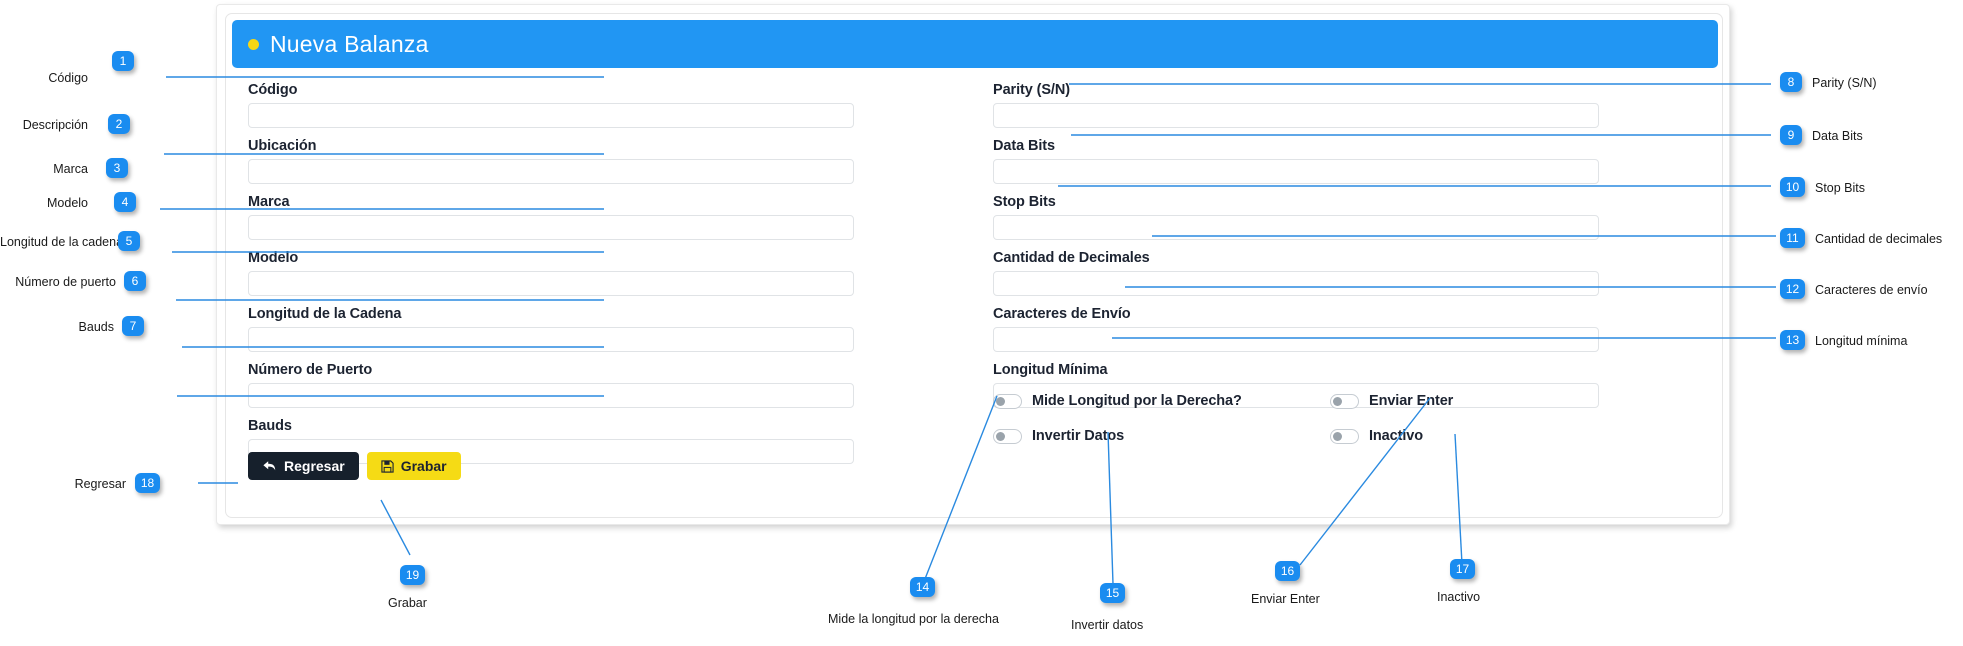  What do you see at coordinates (1459, 597) in the screenshot?
I see `annotation-label-17: Inactivo` at bounding box center [1459, 597].